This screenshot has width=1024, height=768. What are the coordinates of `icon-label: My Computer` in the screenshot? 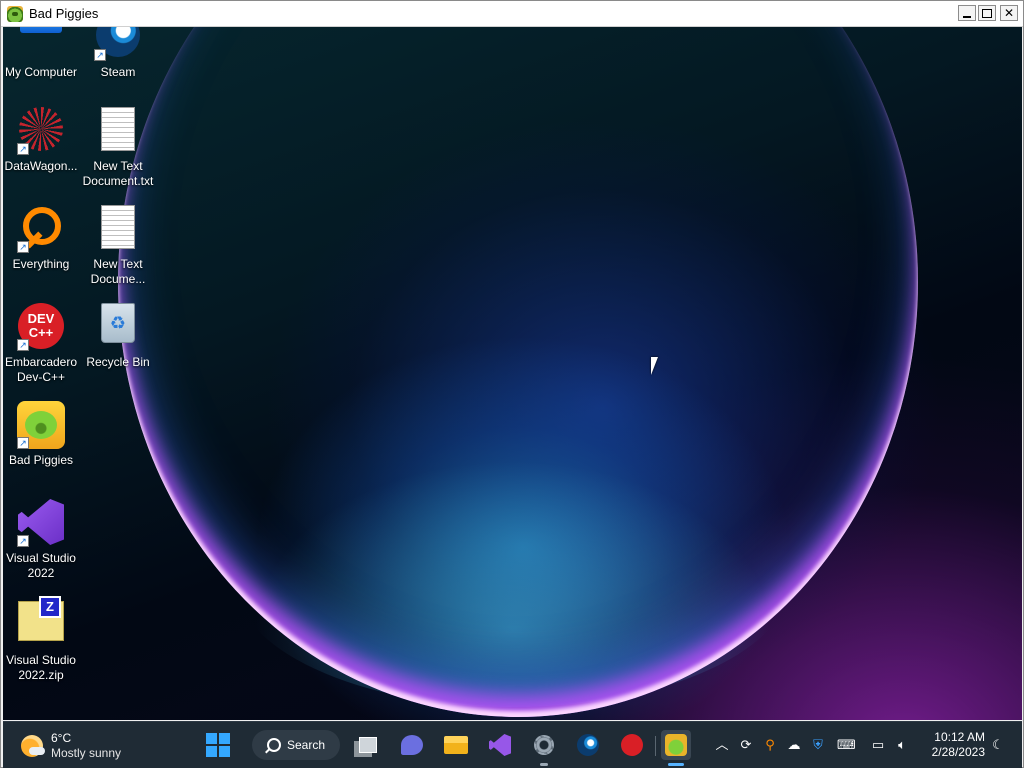 It's located at (41, 72).